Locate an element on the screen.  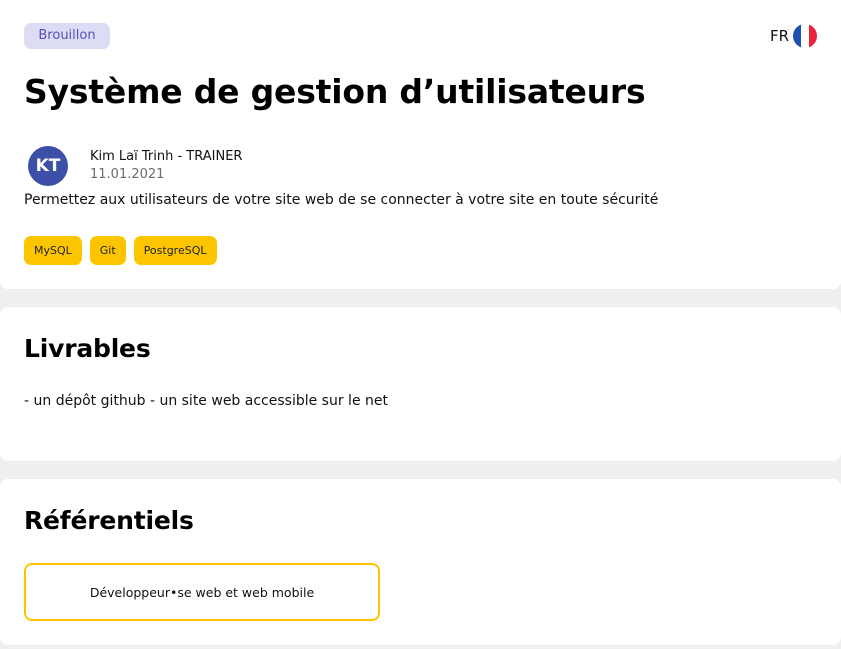
avatar: KT is located at coordinates (48, 166).